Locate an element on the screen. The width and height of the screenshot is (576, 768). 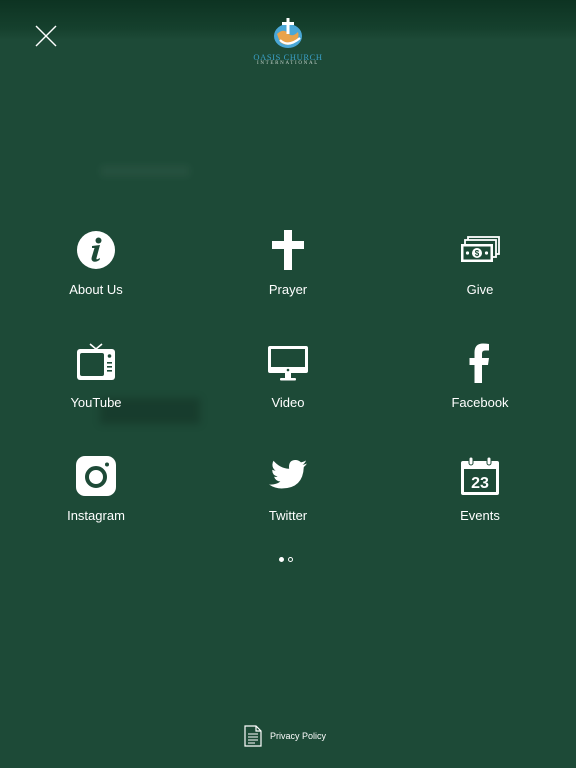
menu-item-label: Prayer is located at coordinates (288, 289).